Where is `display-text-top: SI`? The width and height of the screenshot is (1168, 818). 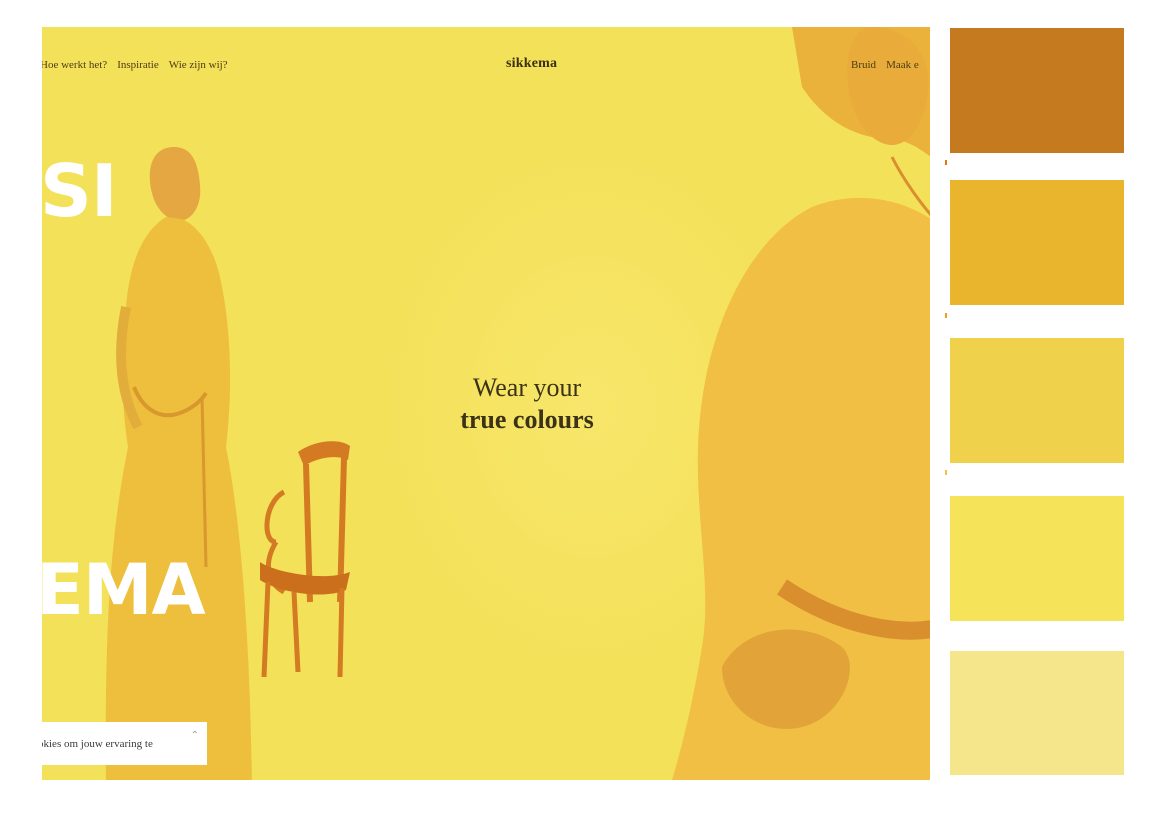
display-text-top: SI is located at coordinates (80, 191).